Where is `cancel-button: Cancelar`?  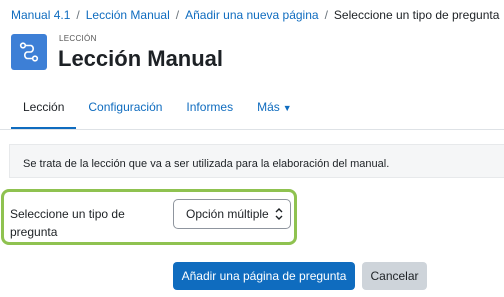
cancel-button: Cancelar is located at coordinates (394, 276).